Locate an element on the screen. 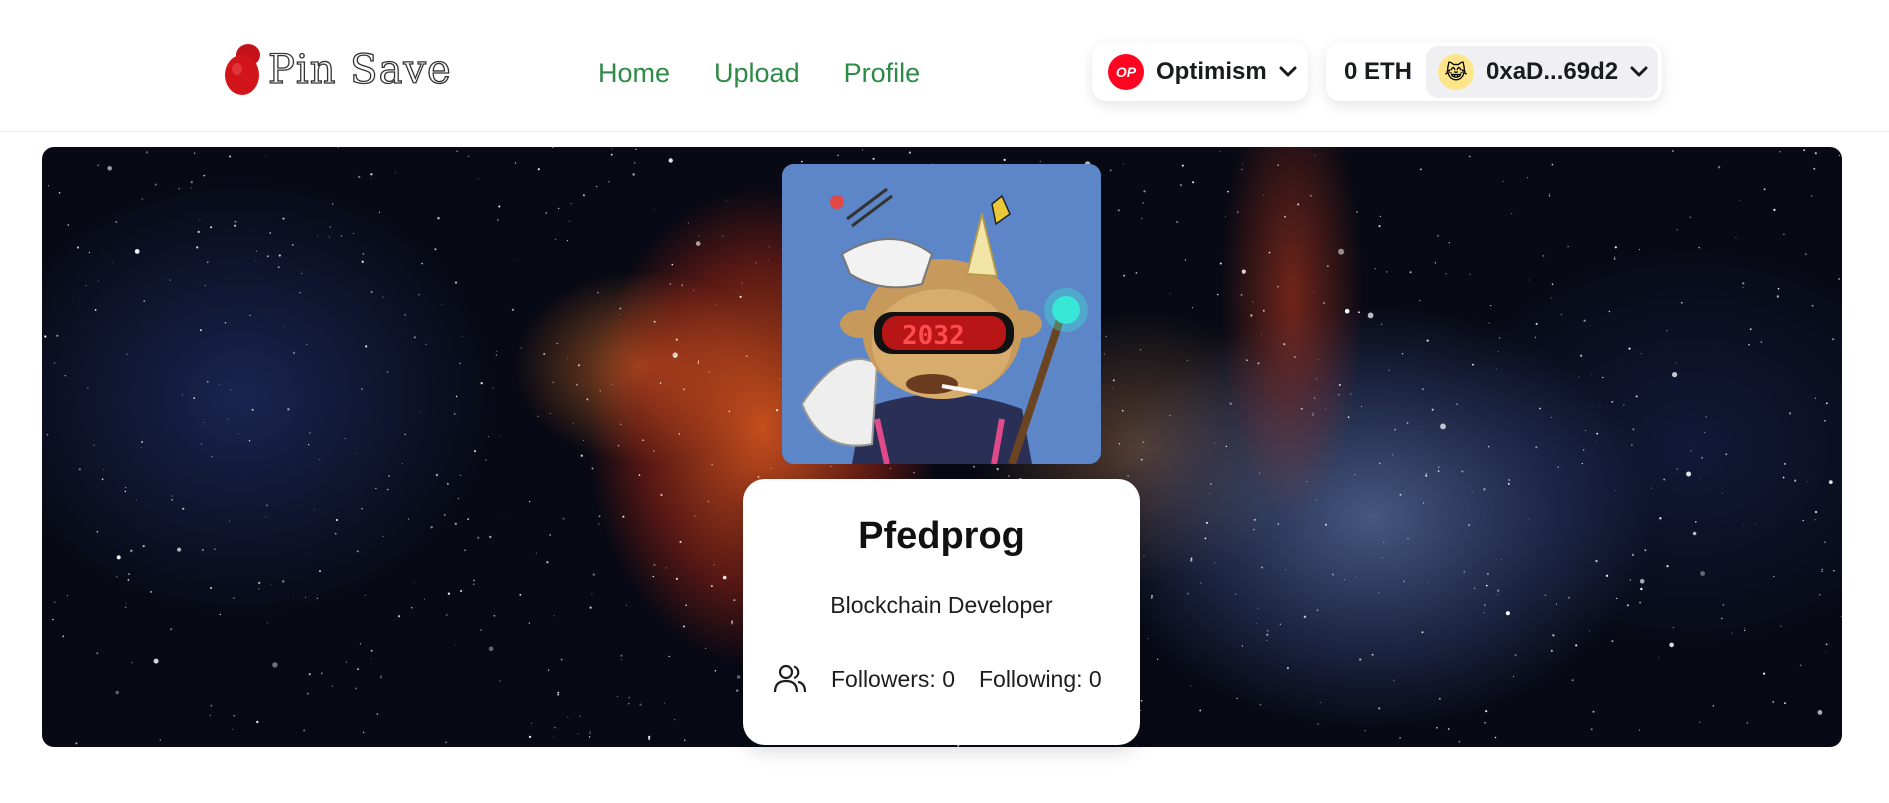 Image resolution: width=1889 pixels, height=803 pixels. nav-profile-link: Profile is located at coordinates (882, 73).